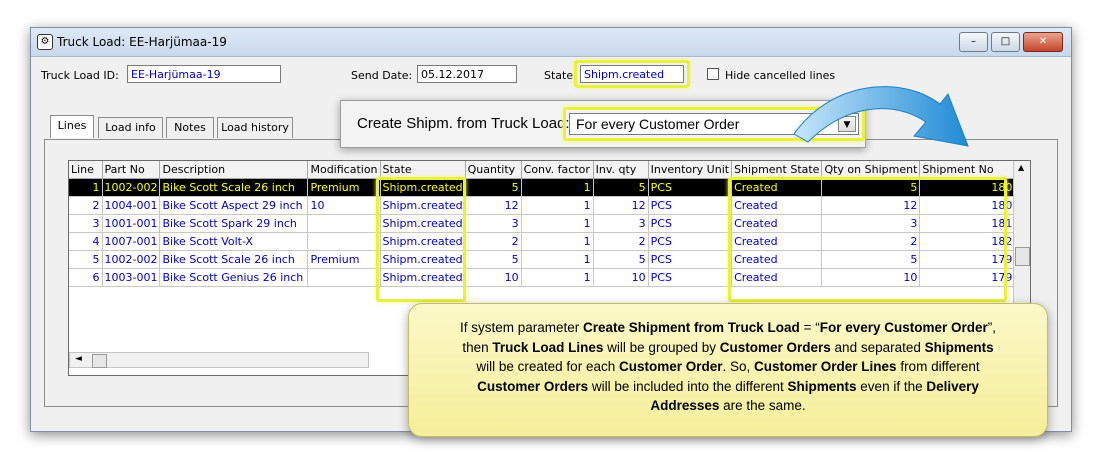 The width and height of the screenshot is (1095, 452). What do you see at coordinates (871, 277) in the screenshot?
I see `cell-qty-on-shipment: 10` at bounding box center [871, 277].